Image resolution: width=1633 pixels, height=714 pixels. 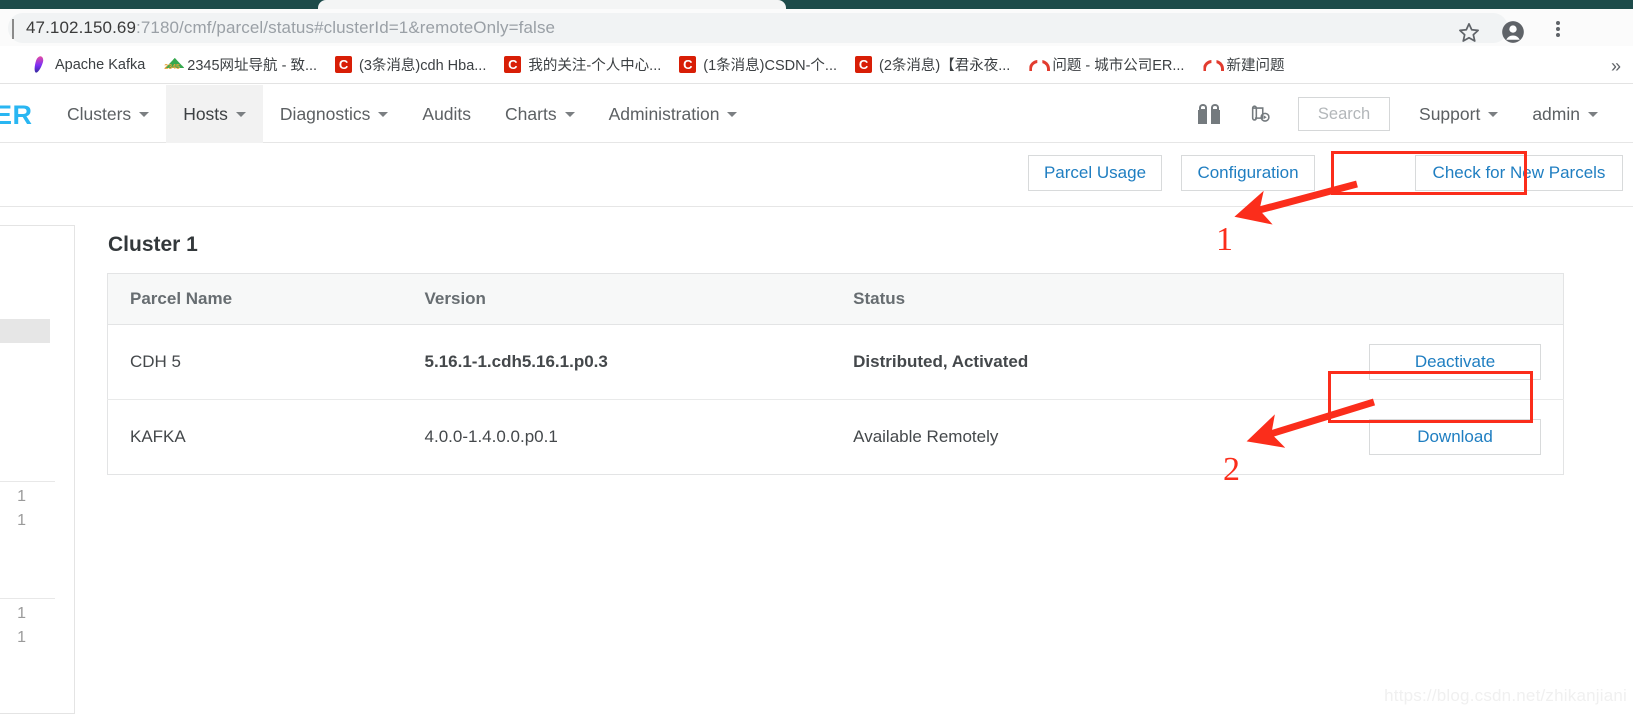 What do you see at coordinates (617, 362) in the screenshot?
I see `cell-version: 5.16.1-1.cdh5.16.1.p0.3` at bounding box center [617, 362].